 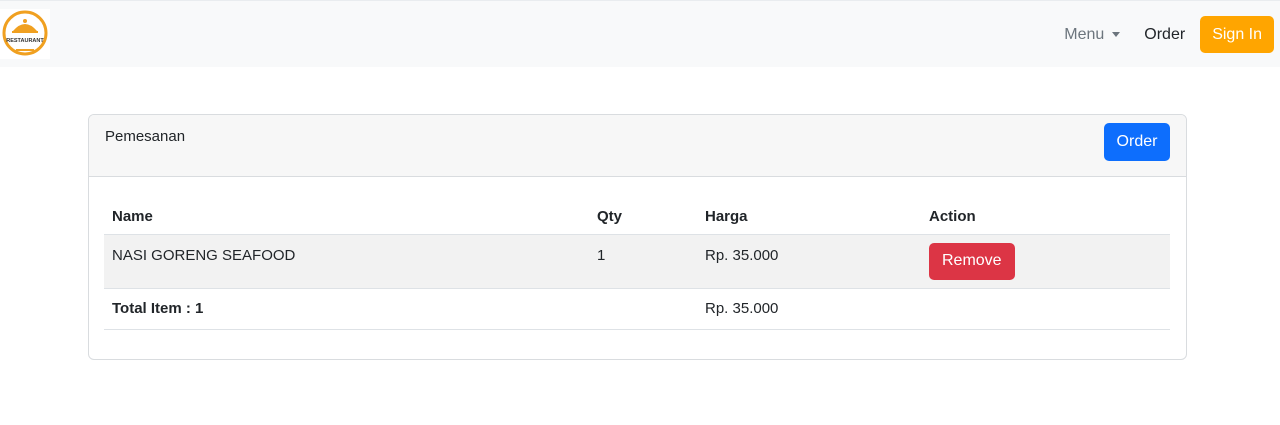 What do you see at coordinates (1137, 142) in the screenshot?
I see `order-button: Order` at bounding box center [1137, 142].